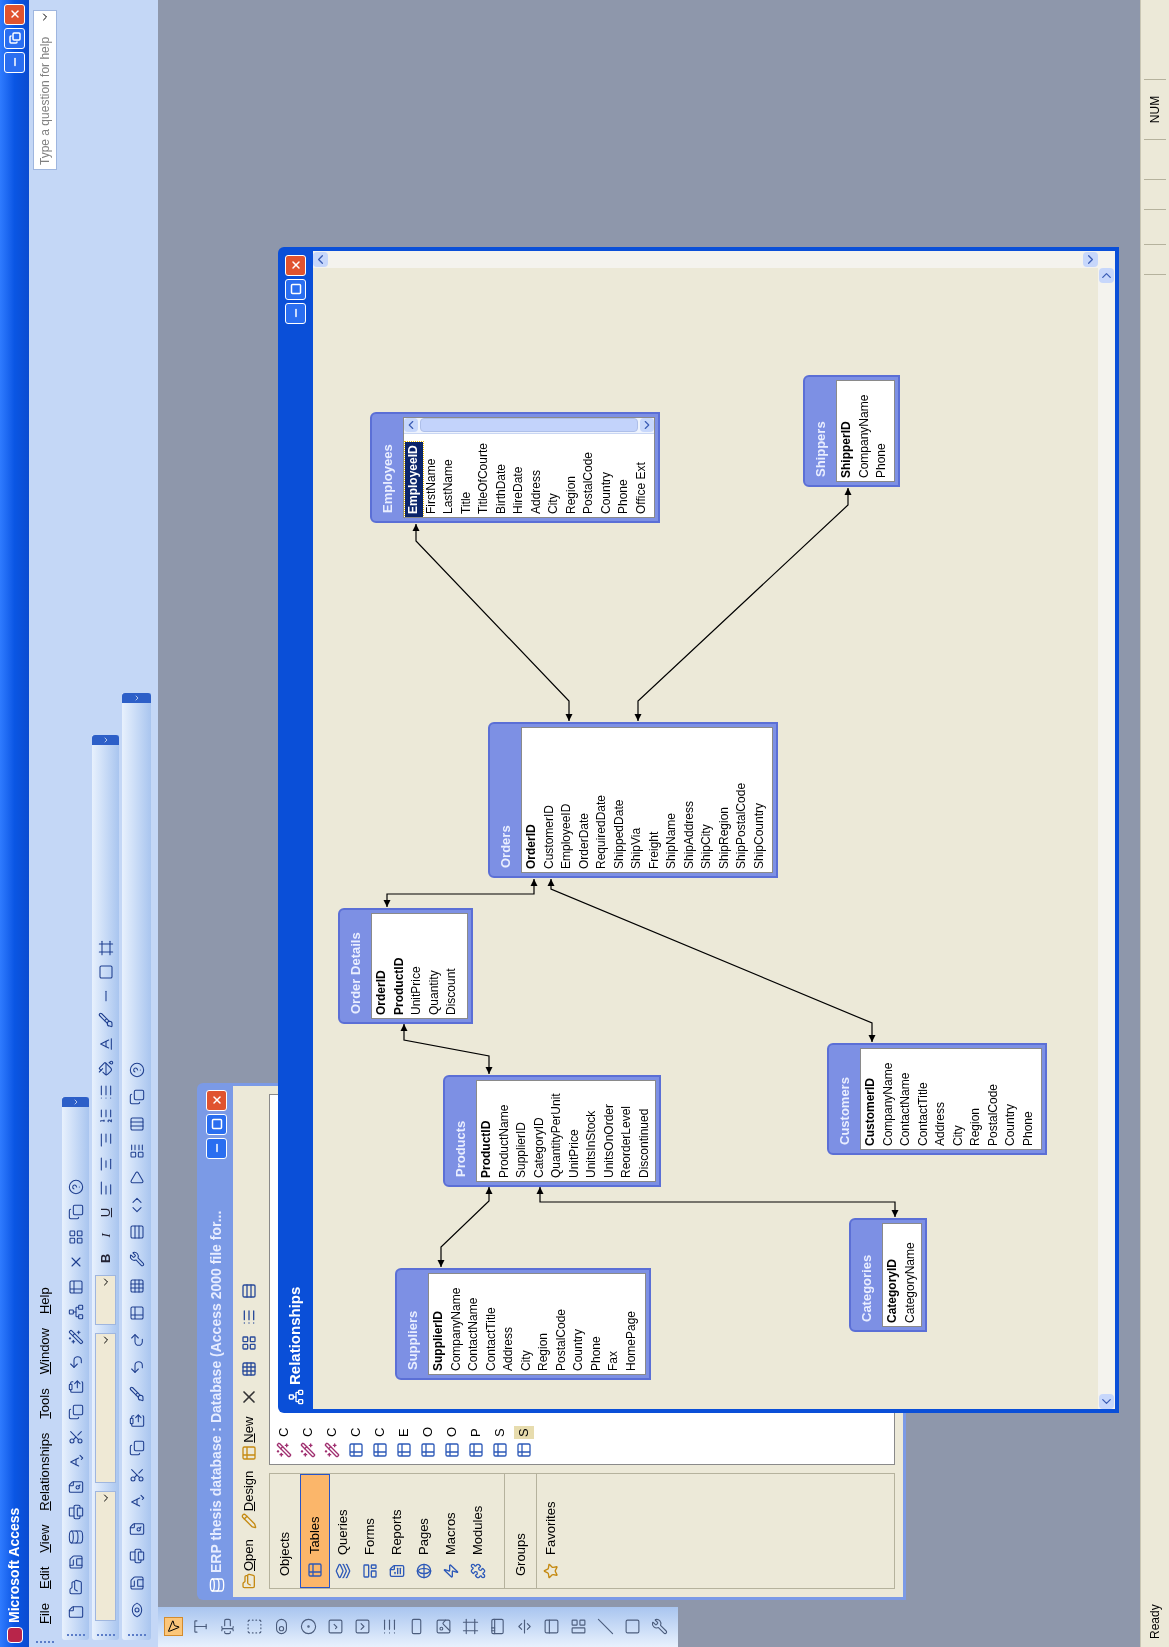 The height and width of the screenshot is (1647, 1169). I want to click on table-card: Customers CustomerID CompanyName ContactName ContactTitle Address City Region PostalCode Country Phone, so click(937, 1099).